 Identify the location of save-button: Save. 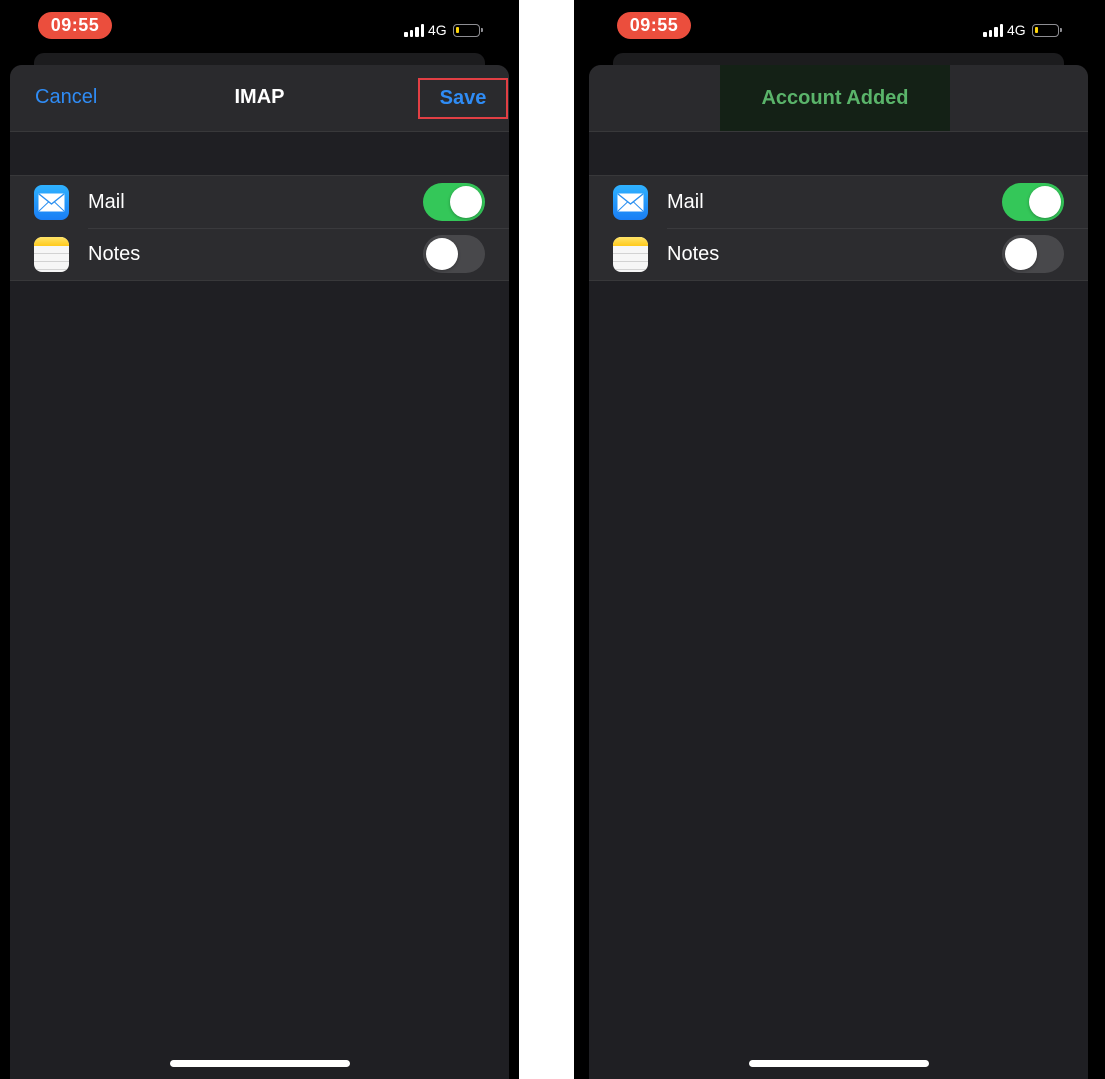
(463, 98).